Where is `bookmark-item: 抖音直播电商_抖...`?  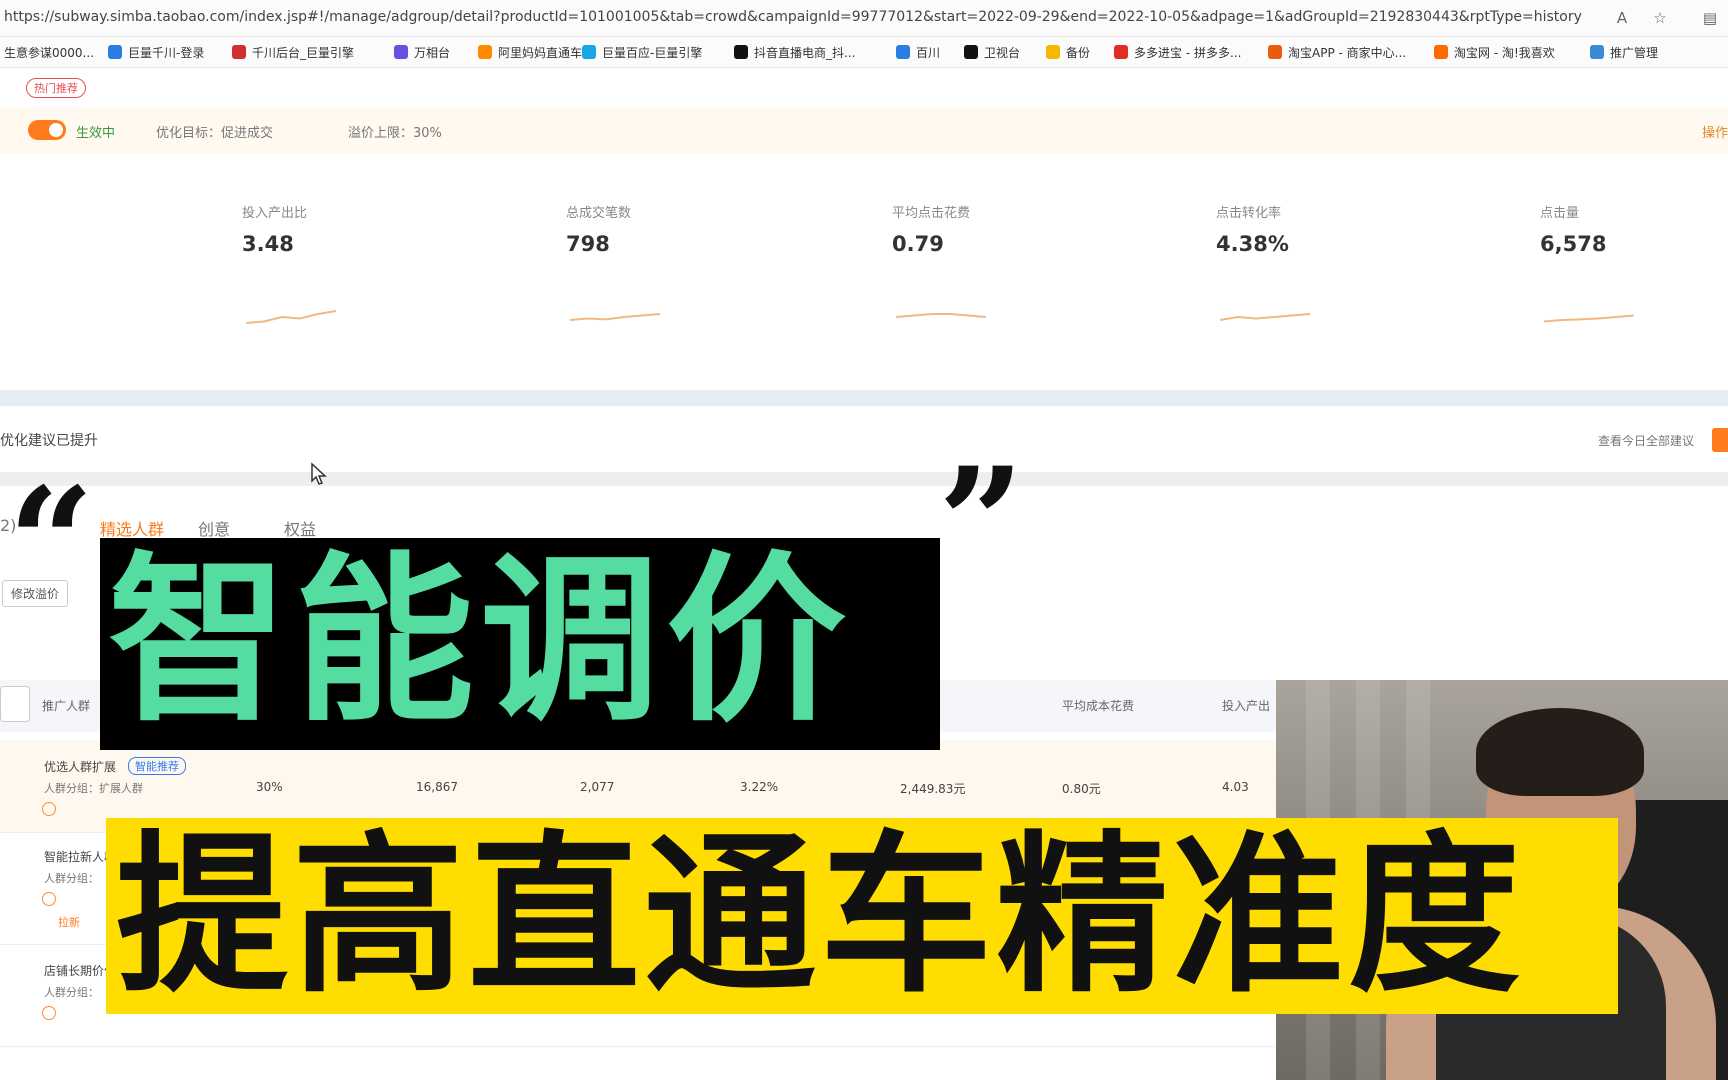
bookmark-item: 抖音直播电商_抖... is located at coordinates (794, 52).